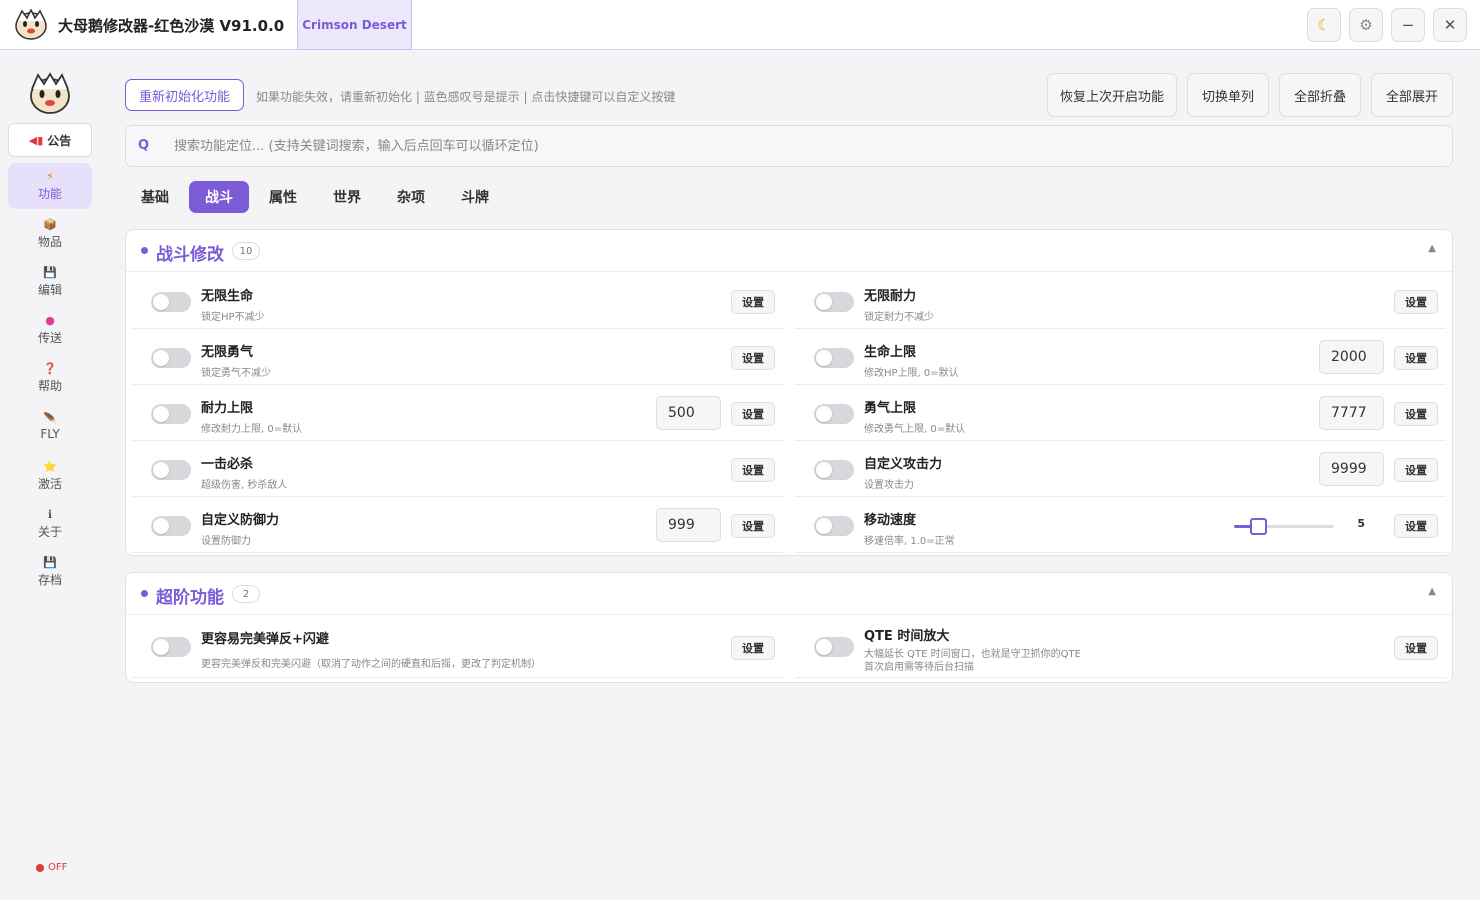 The image size is (1480, 900). I want to click on search-icon: Q, so click(144, 145).